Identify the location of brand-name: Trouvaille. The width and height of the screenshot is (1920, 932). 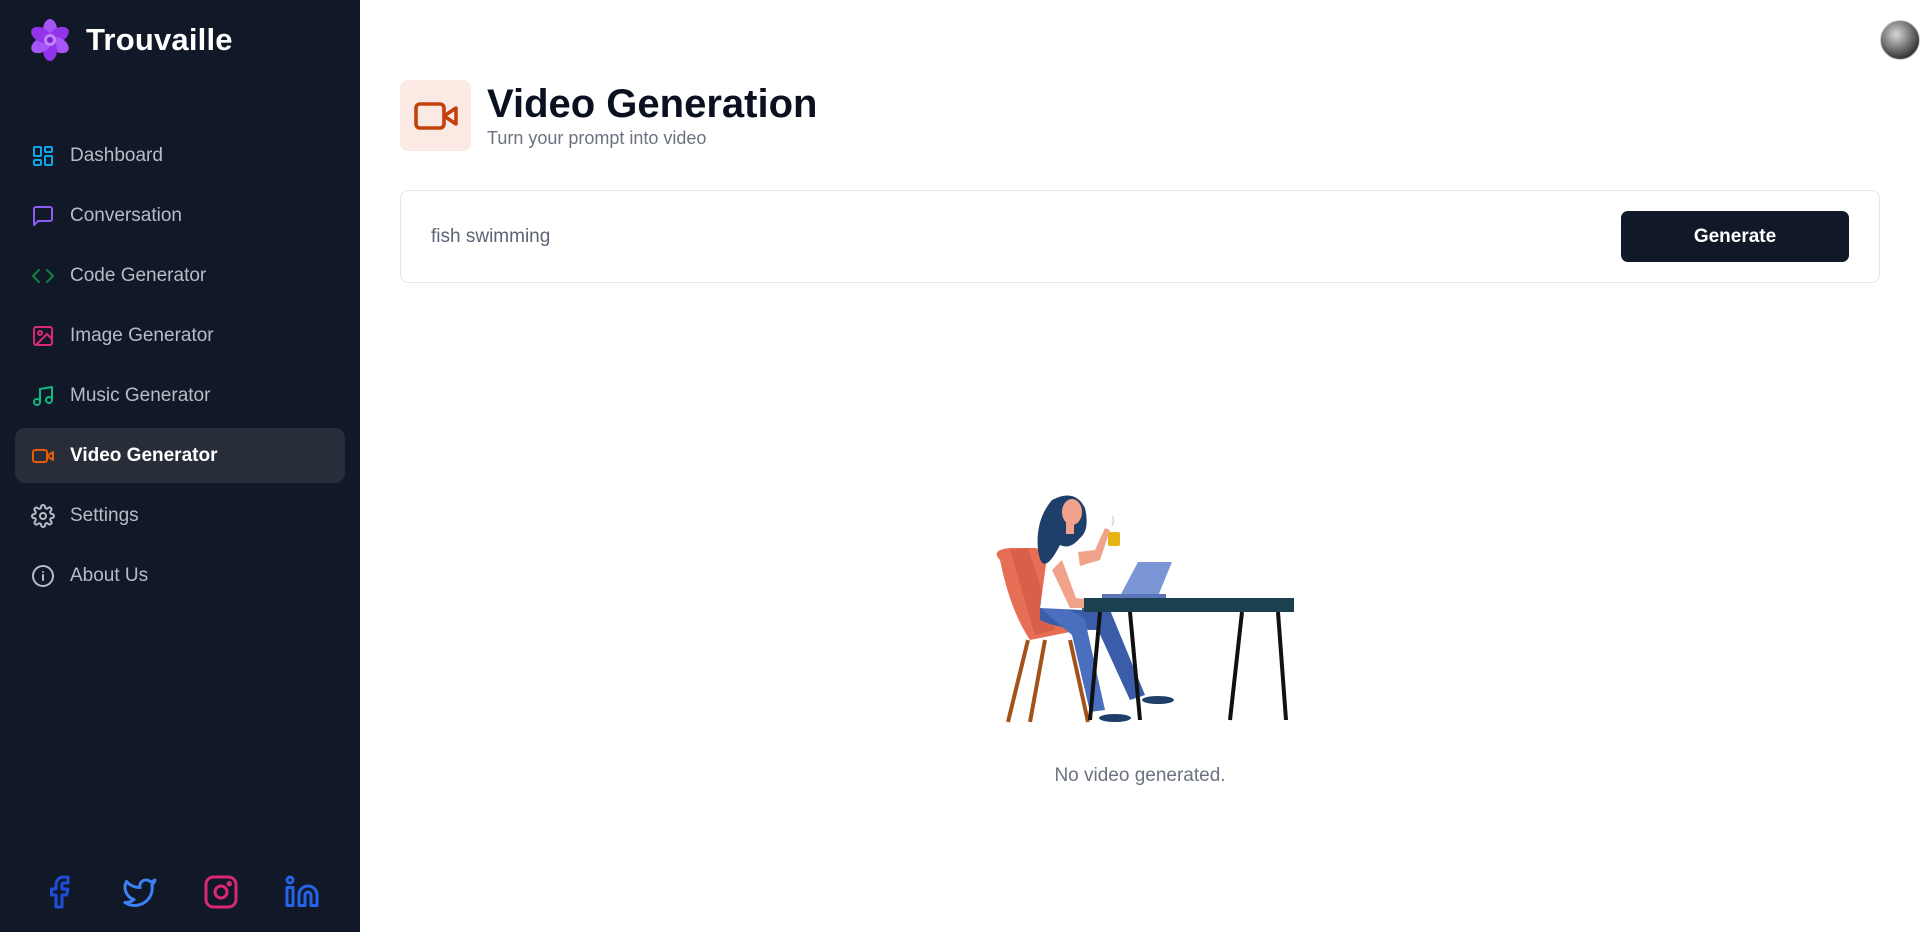
(159, 39).